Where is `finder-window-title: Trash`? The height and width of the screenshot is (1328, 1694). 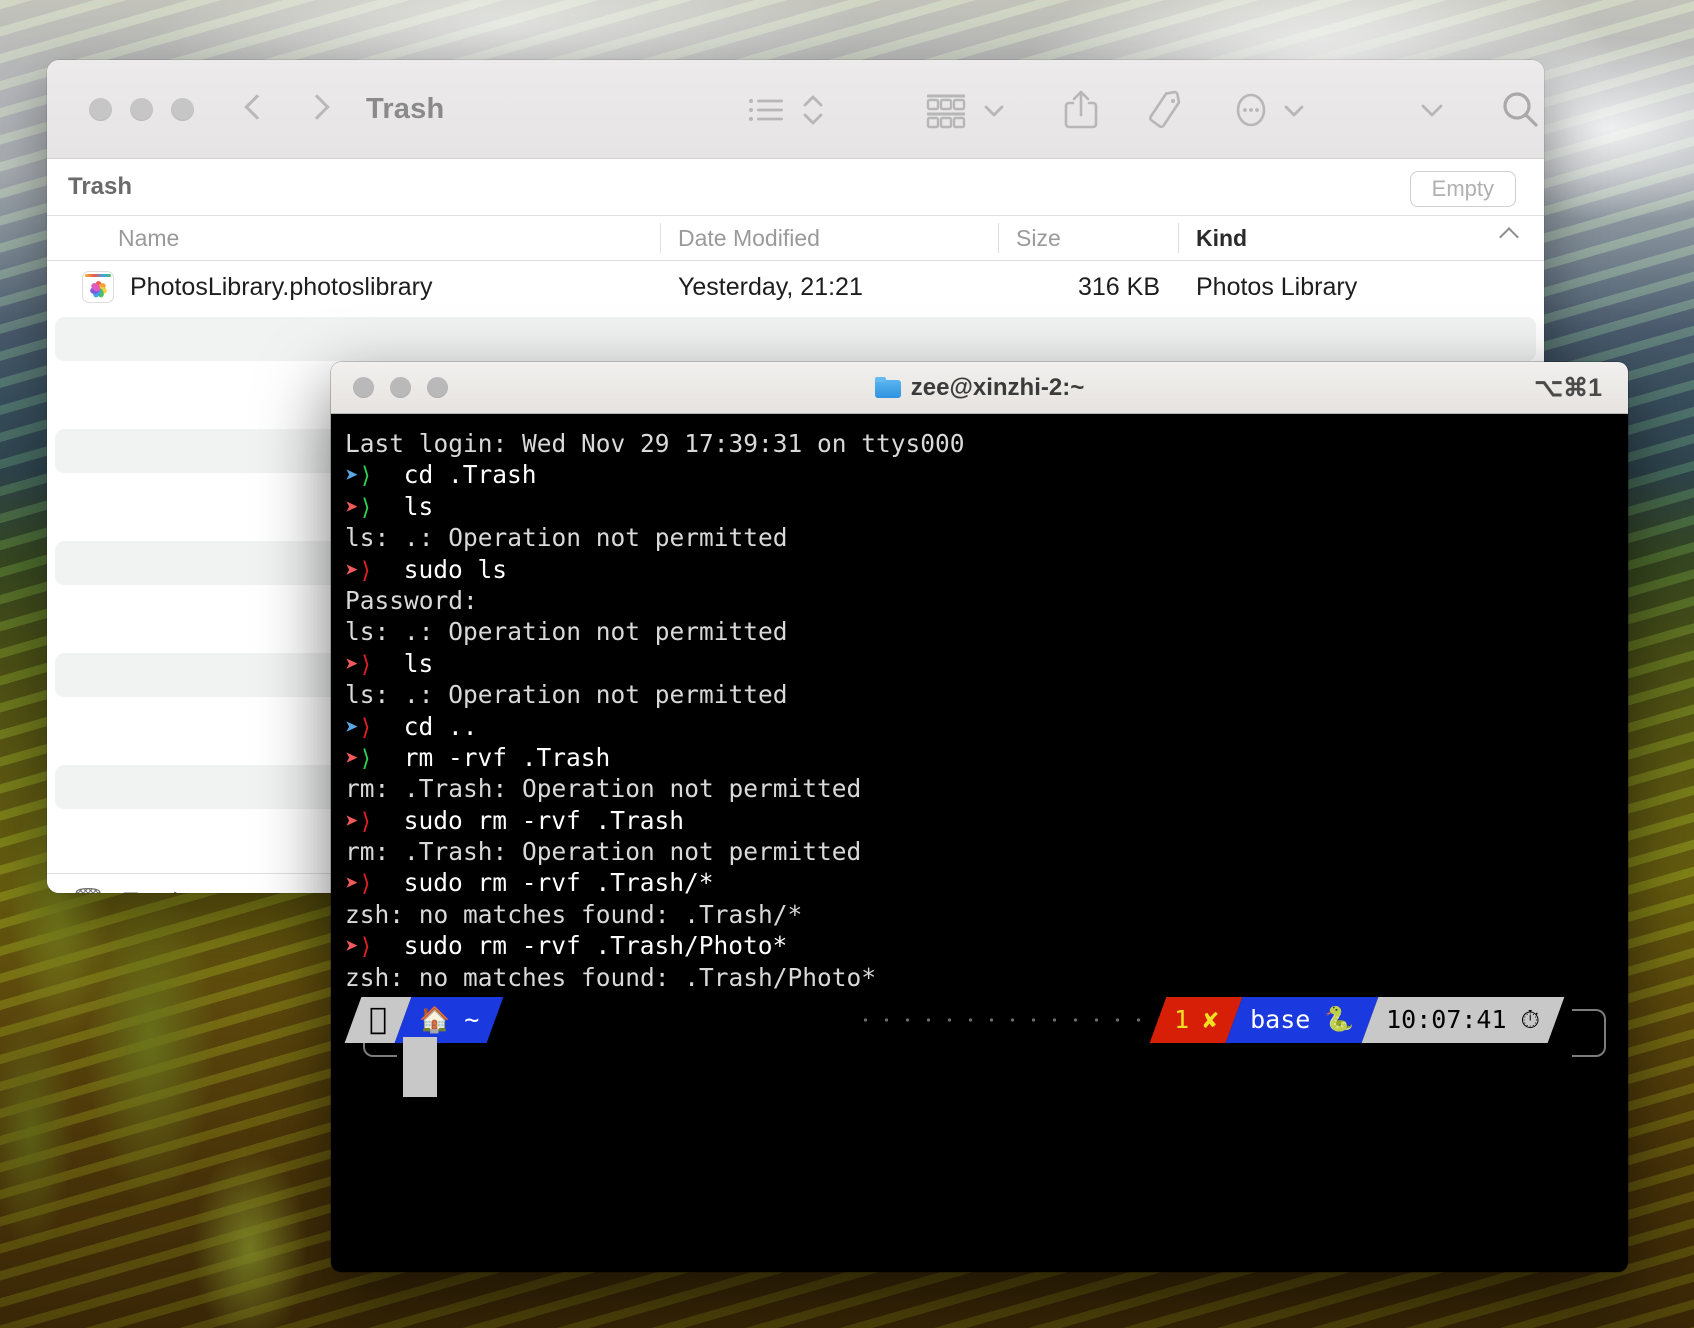
finder-window-title: Trash is located at coordinates (405, 108).